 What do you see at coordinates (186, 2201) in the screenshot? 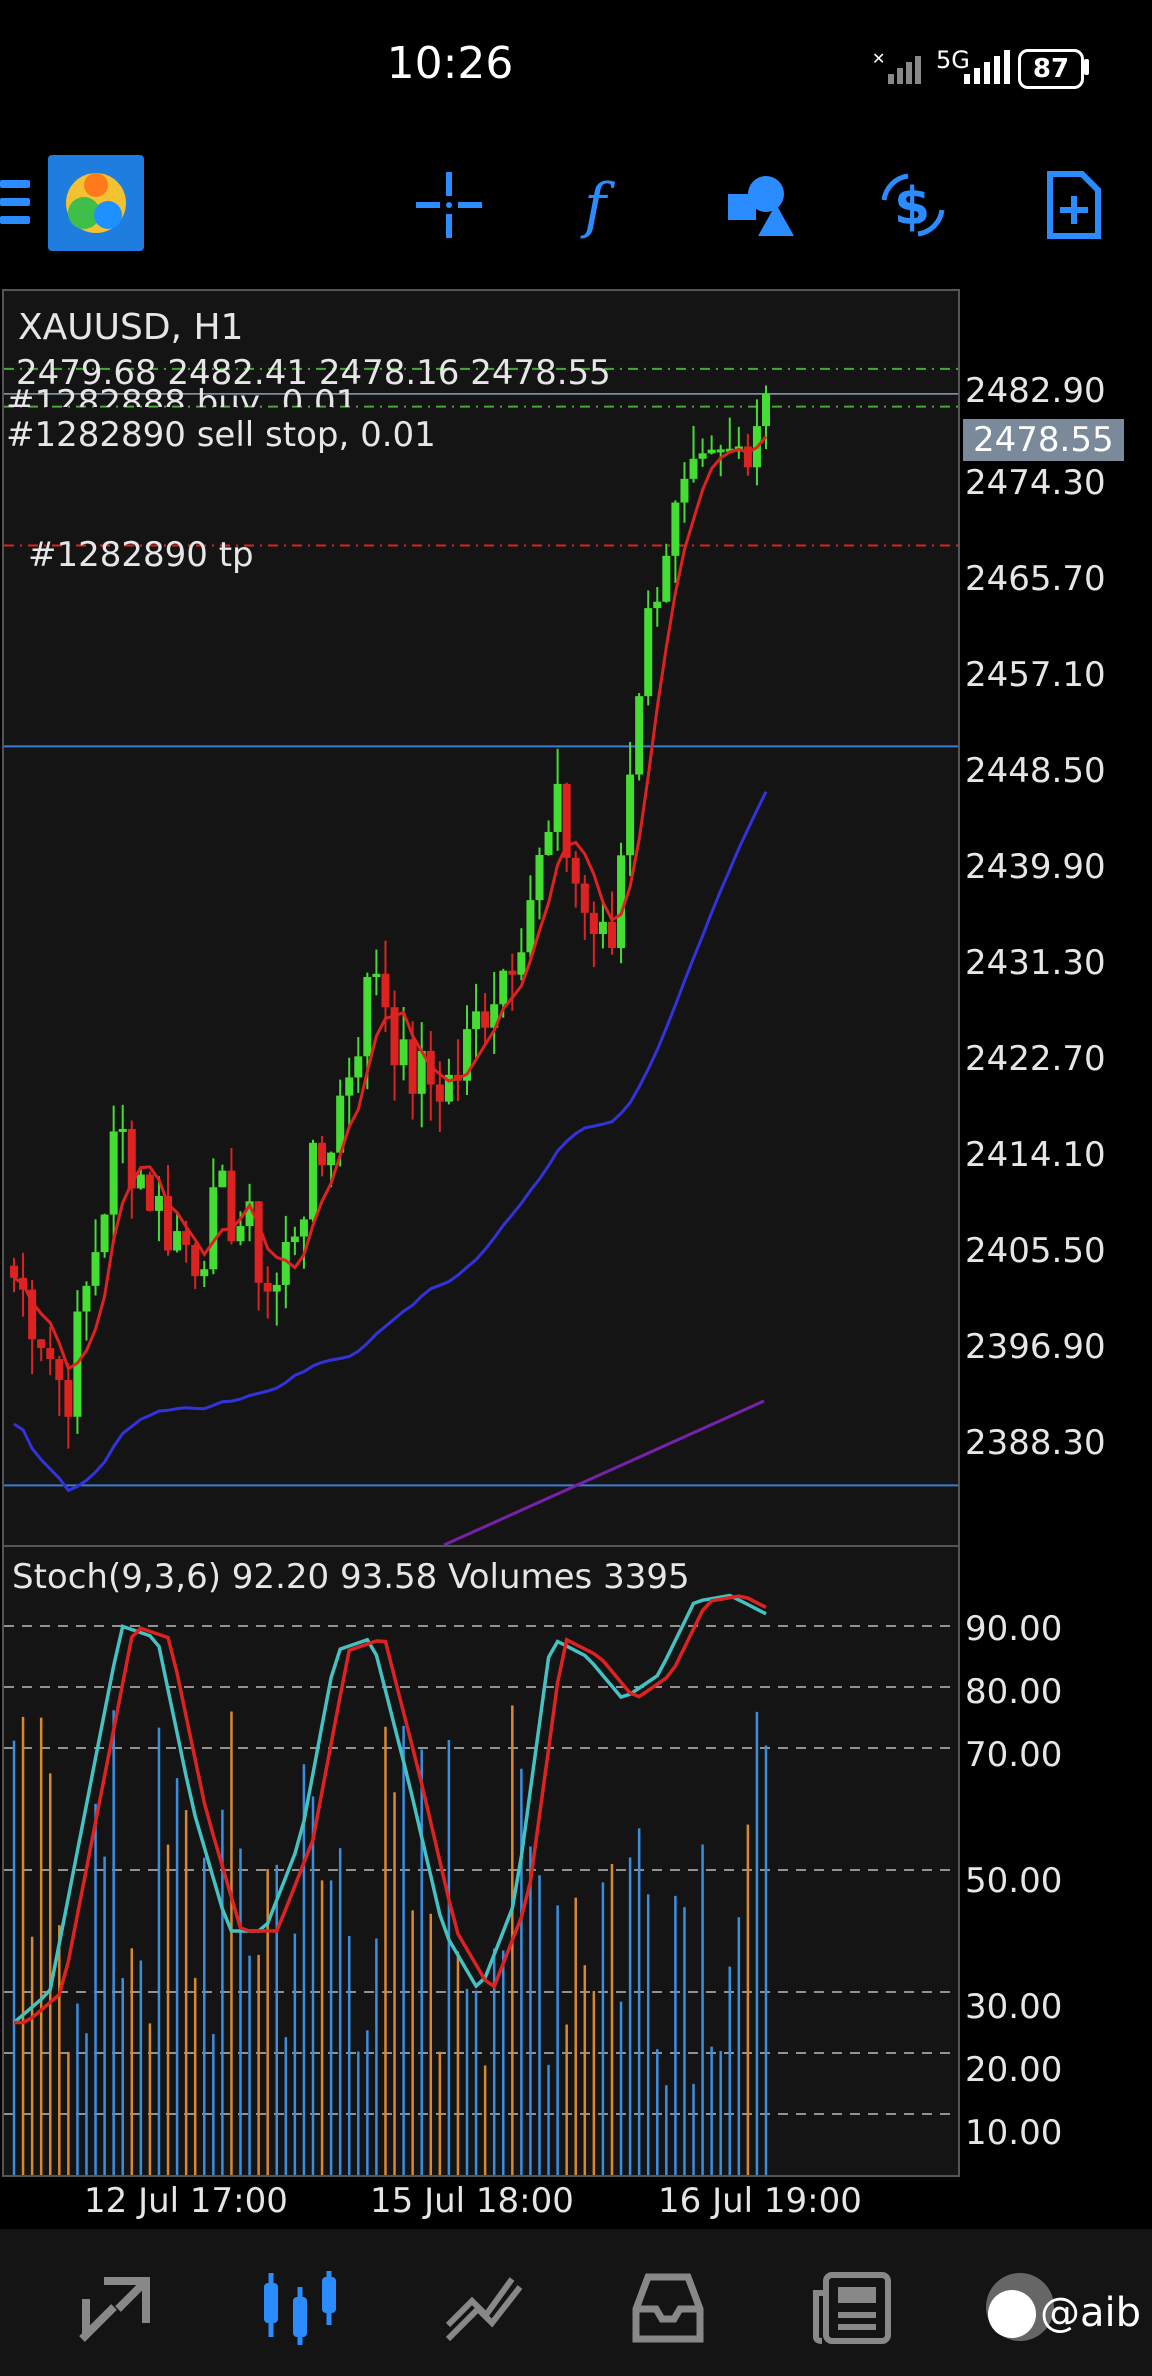
I see `time-label: 12 Jul 17:00` at bounding box center [186, 2201].